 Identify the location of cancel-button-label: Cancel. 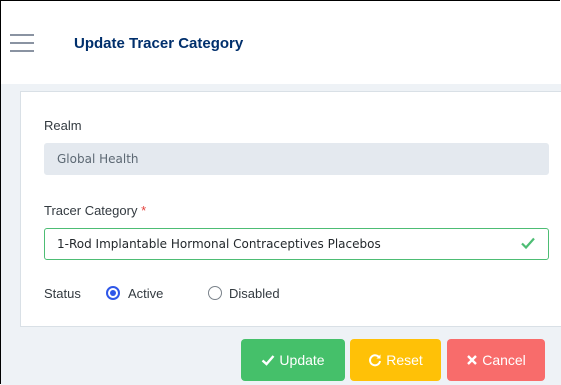
(504, 360).